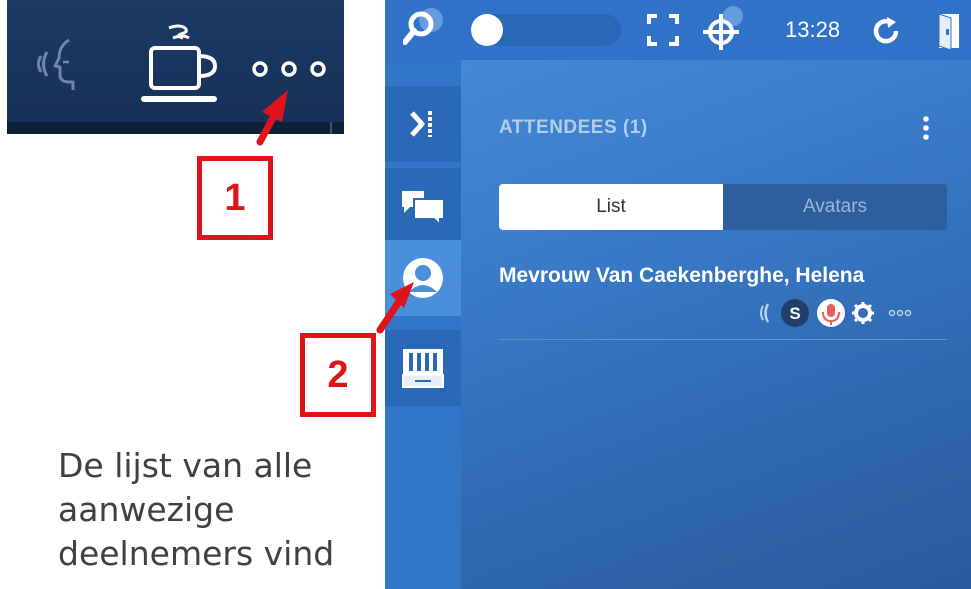 This screenshot has width=971, height=589. What do you see at coordinates (831, 313) in the screenshot?
I see `microphone-icon` at bounding box center [831, 313].